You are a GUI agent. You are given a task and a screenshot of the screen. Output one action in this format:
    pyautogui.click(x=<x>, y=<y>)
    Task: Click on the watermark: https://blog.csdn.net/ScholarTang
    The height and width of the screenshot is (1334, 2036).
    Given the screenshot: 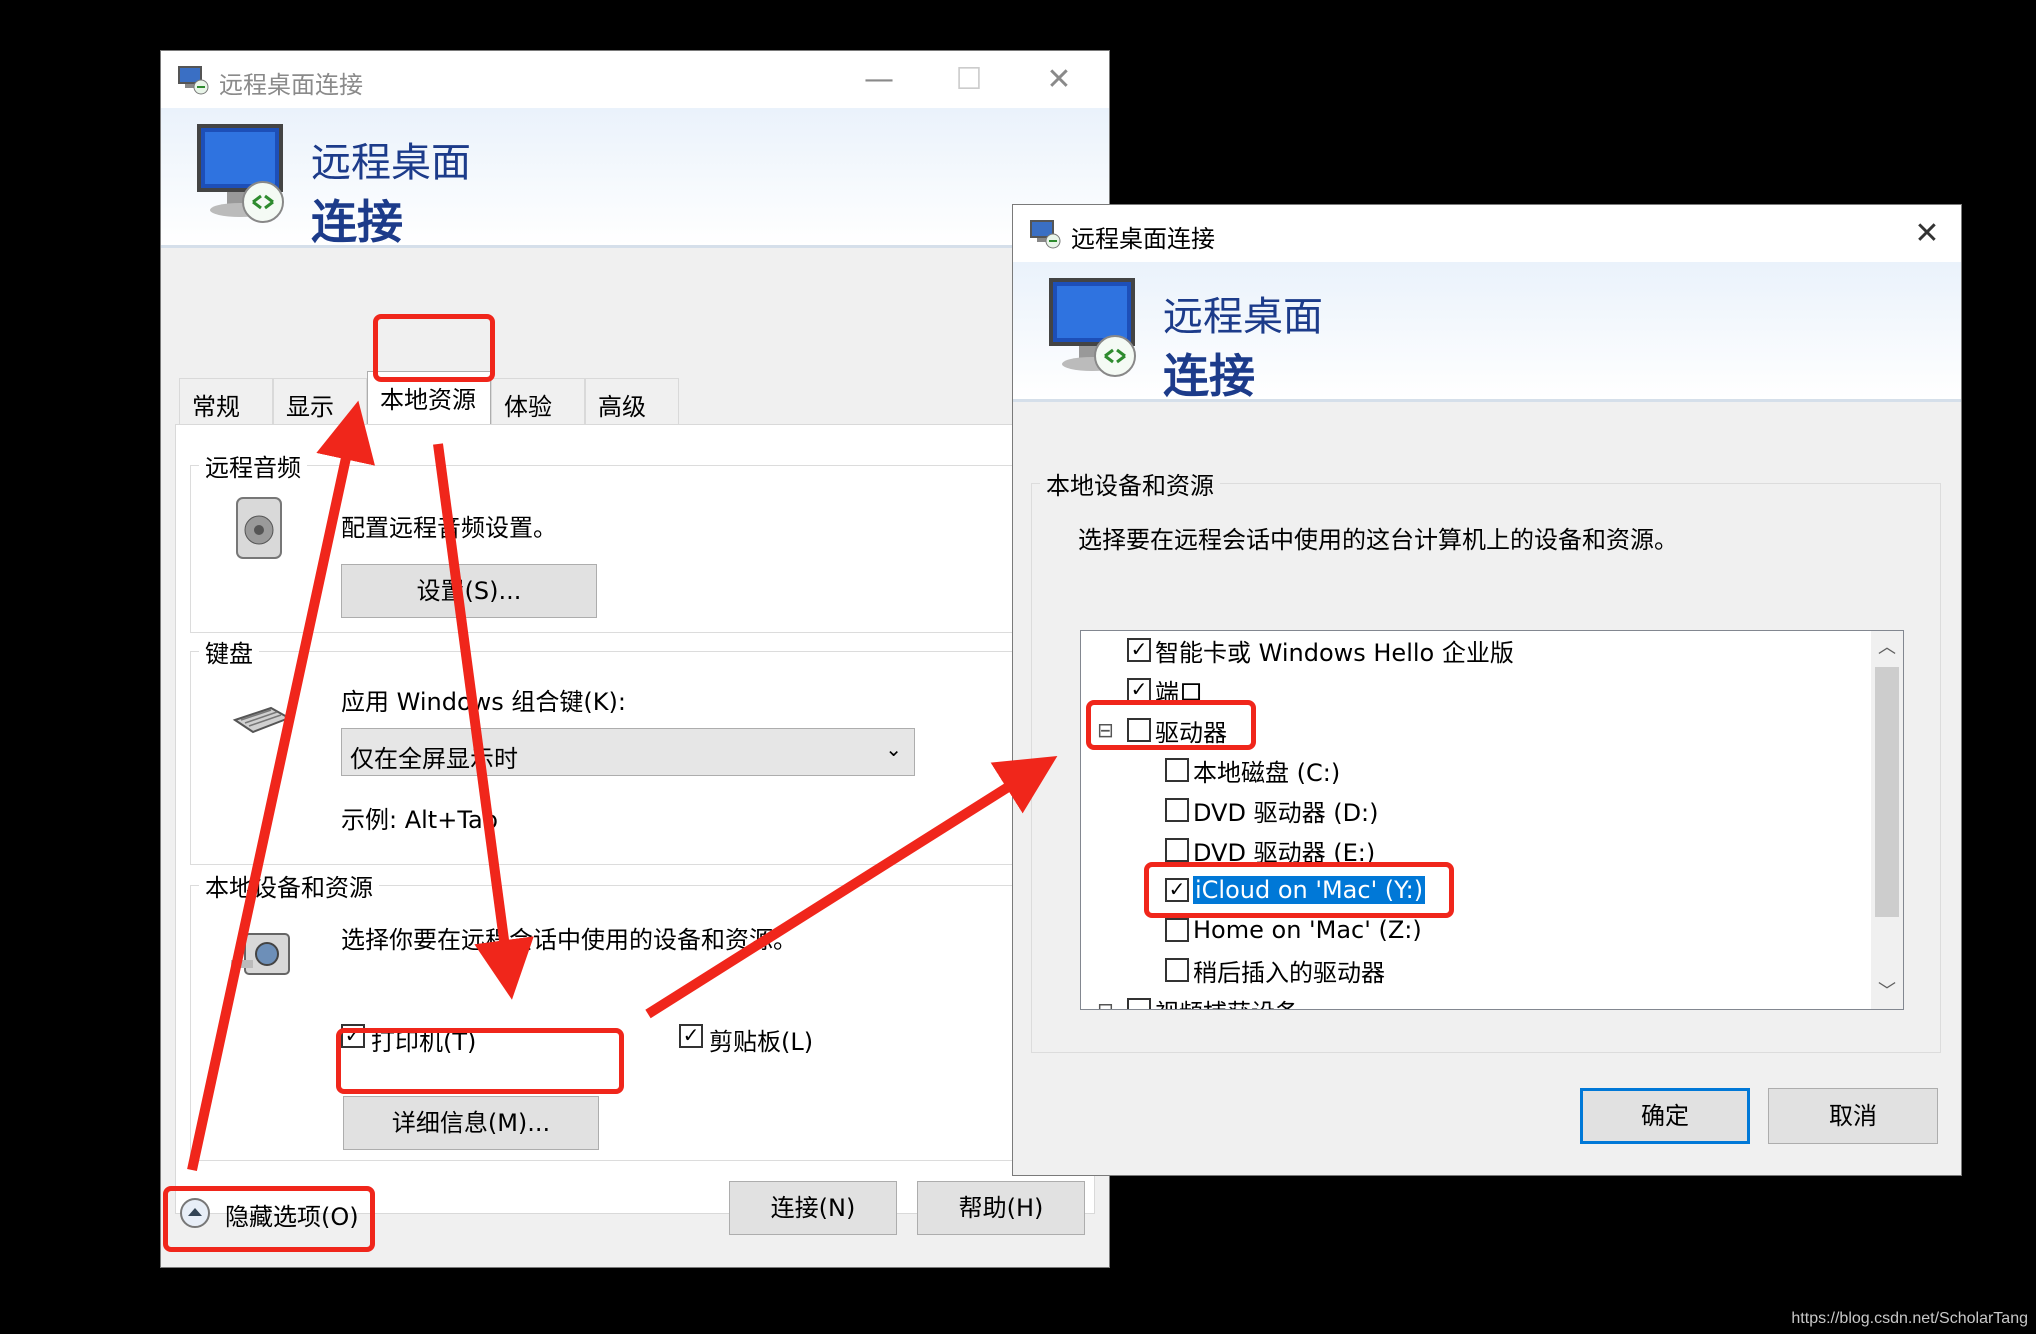 What is the action you would take?
    pyautogui.click(x=1909, y=1318)
    